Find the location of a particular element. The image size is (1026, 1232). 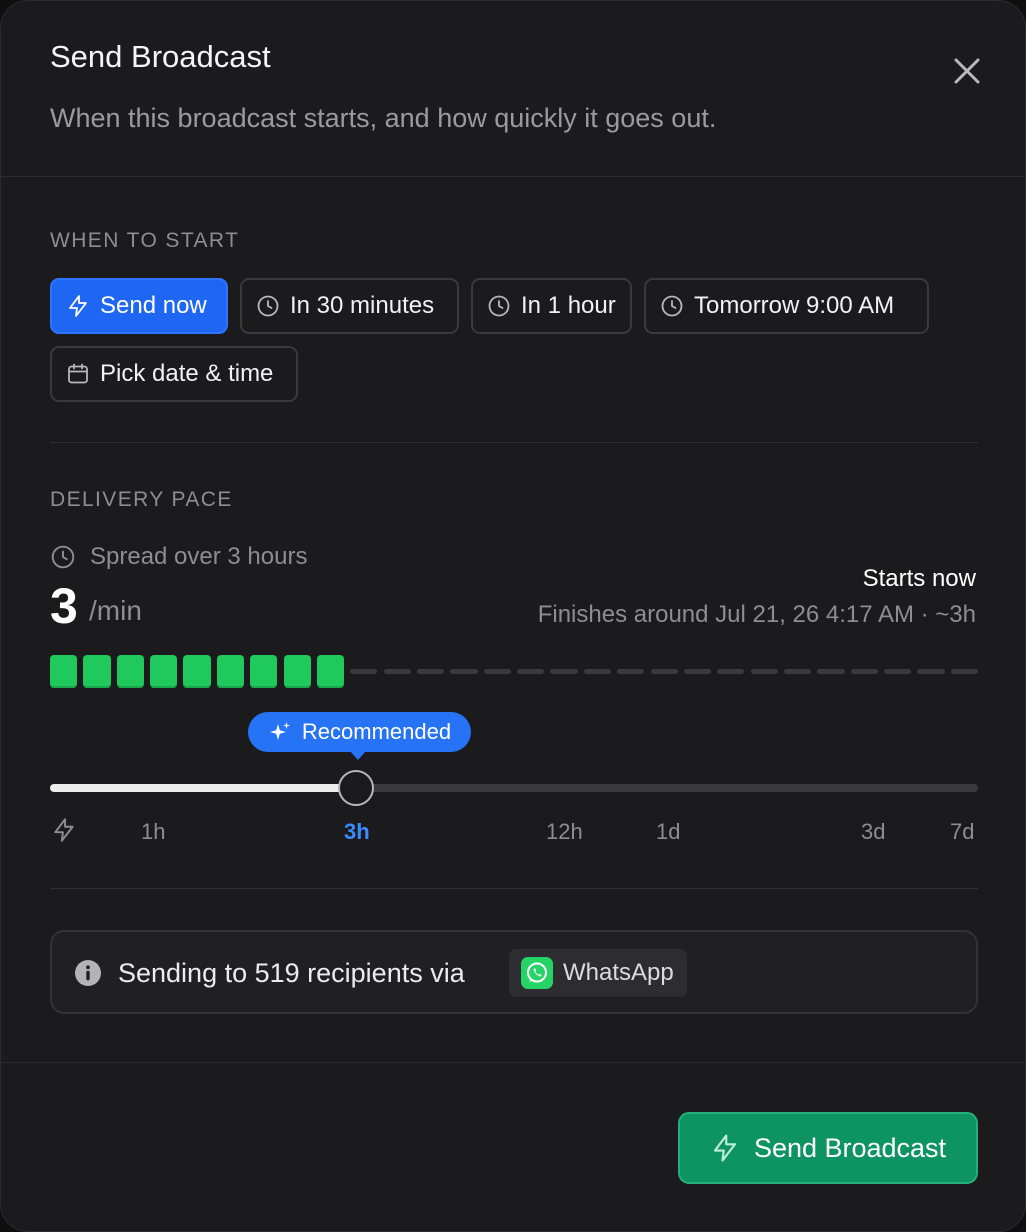

badge-pointer is located at coordinates (358, 755).